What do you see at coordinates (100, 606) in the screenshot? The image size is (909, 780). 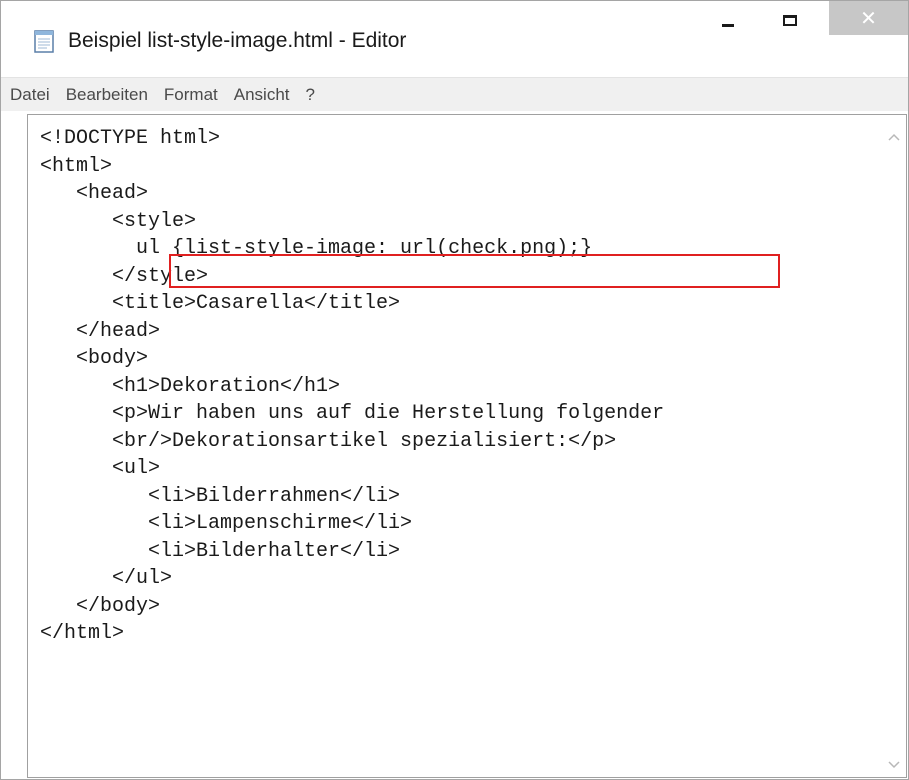 I see `code-line: </body>` at bounding box center [100, 606].